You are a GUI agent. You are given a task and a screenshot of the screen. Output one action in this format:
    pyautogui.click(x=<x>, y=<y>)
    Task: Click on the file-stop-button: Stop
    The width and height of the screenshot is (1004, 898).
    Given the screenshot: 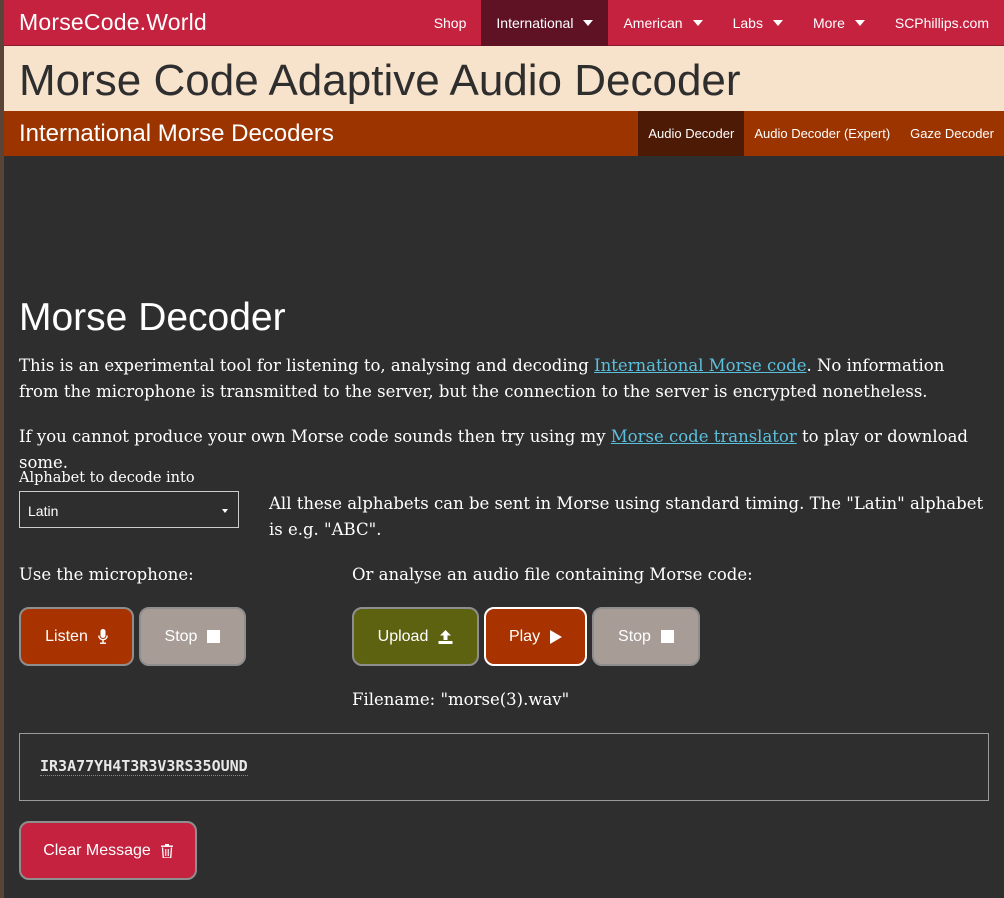 What is the action you would take?
    pyautogui.click(x=646, y=636)
    